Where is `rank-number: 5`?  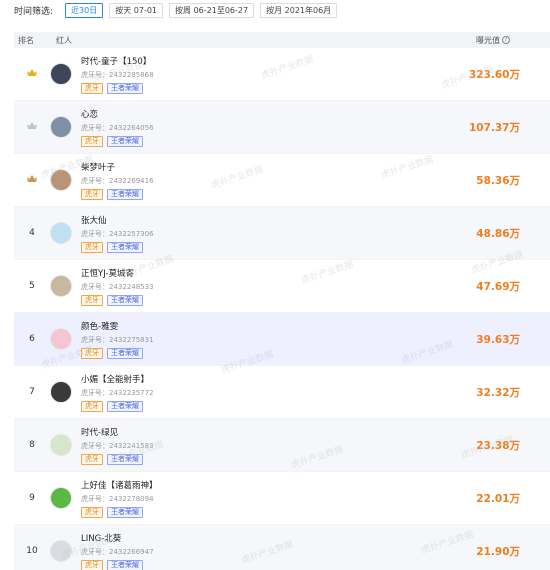
rank-number: 5 is located at coordinates (32, 286).